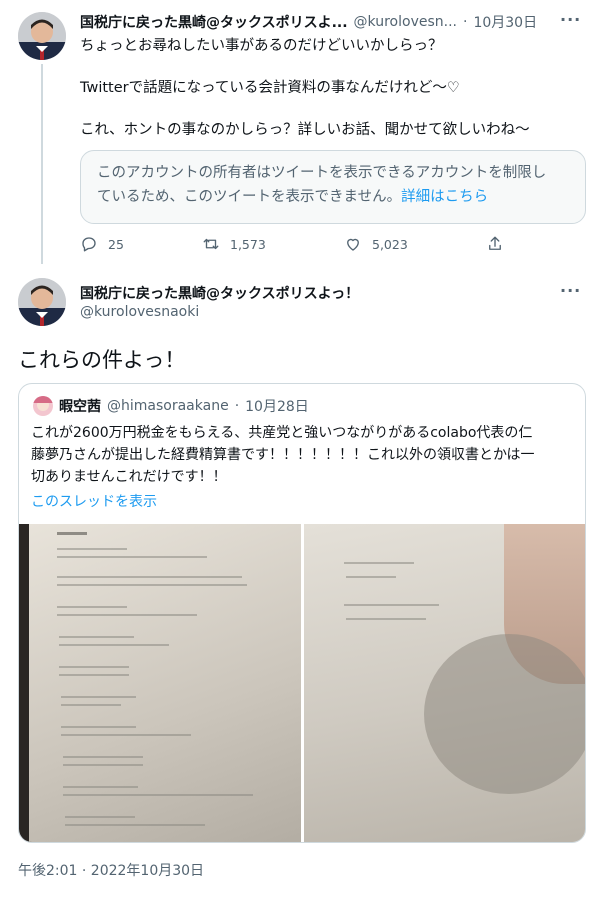  Describe the element at coordinates (219, 293) in the screenshot. I see `display-name: 国税庁に戻った黒崎@タックスポリスよっ！` at that location.